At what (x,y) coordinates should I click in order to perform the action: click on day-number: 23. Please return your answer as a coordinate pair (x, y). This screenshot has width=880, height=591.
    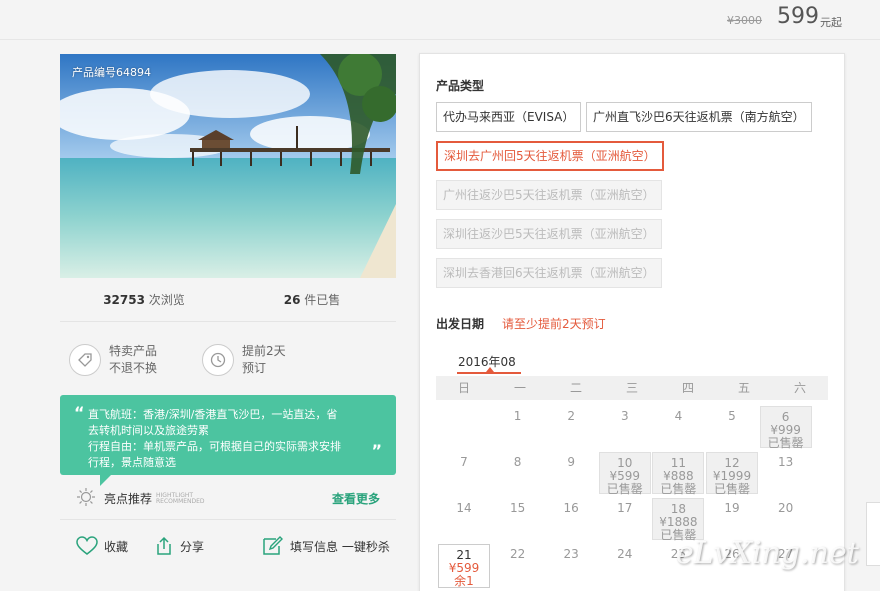
    Looking at the image, I should click on (571, 554).